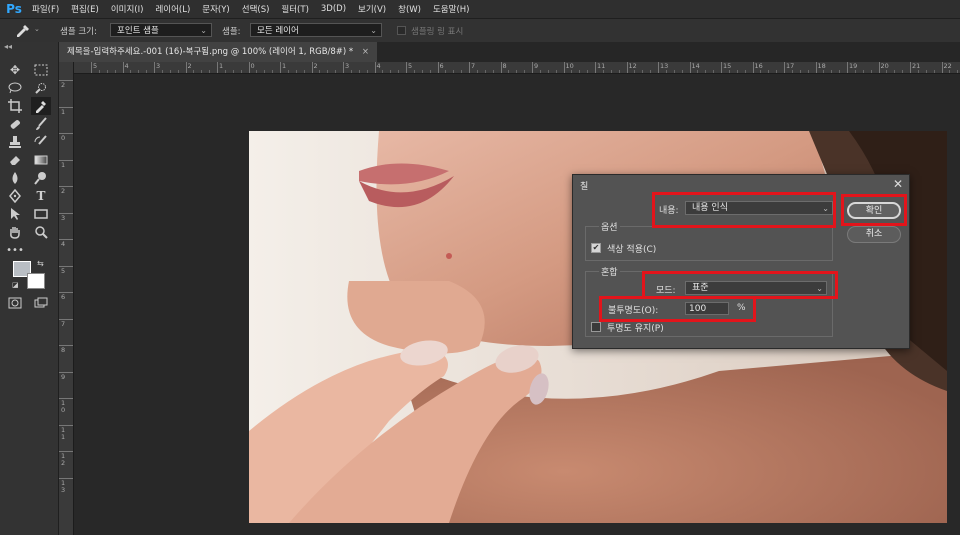 The image size is (960, 535). Describe the element at coordinates (727, 66) in the screenshot. I see `ruler-label: 15` at that location.